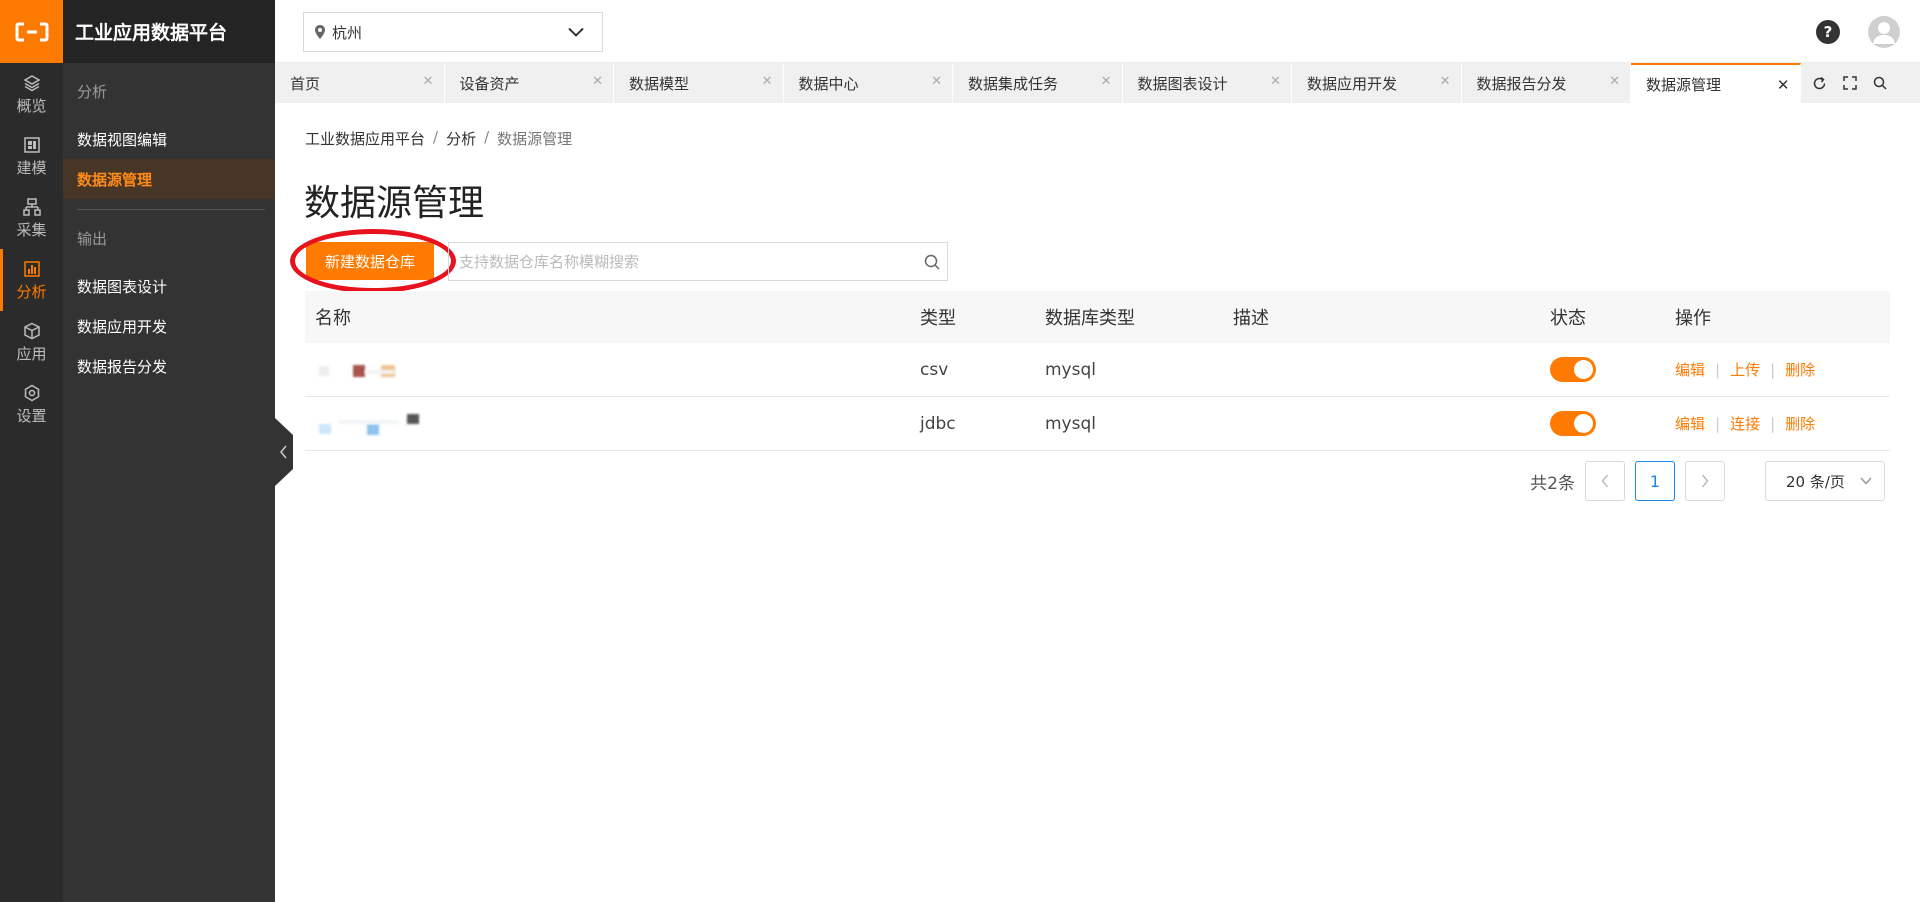 This screenshot has height=902, width=1920. I want to click on sidebar-item-app-dev: 数据应用开发, so click(169, 326).